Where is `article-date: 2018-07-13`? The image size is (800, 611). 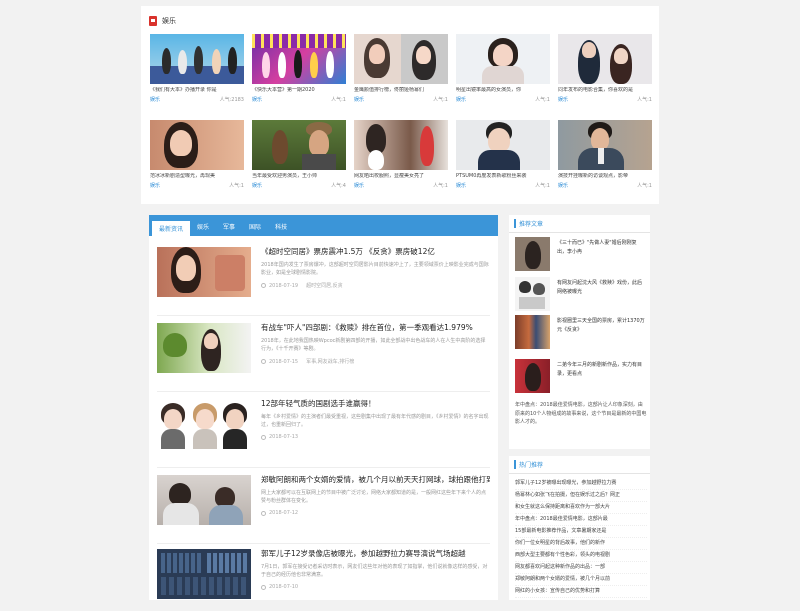 article-date: 2018-07-13 is located at coordinates (284, 437).